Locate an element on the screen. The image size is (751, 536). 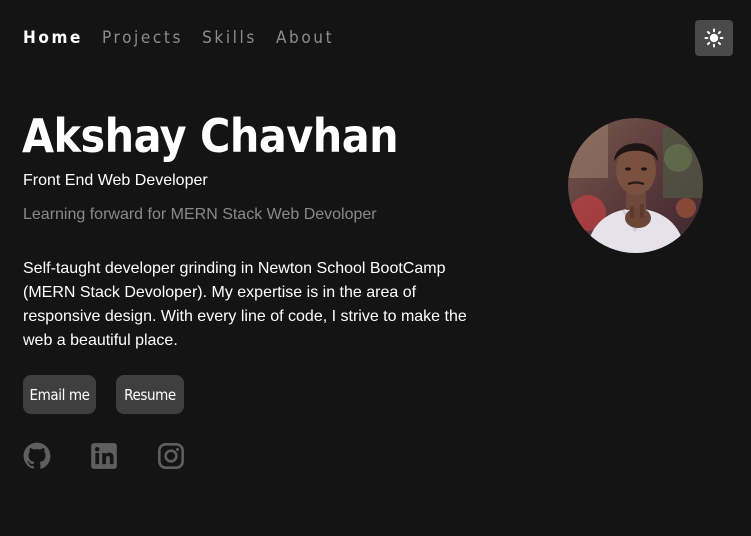
hero-name: Akshay Chavhan is located at coordinates (210, 136).